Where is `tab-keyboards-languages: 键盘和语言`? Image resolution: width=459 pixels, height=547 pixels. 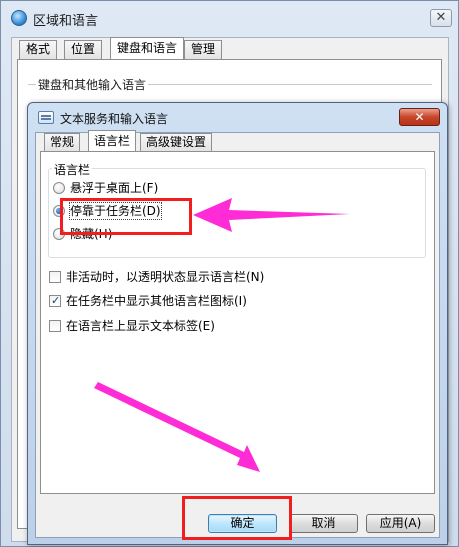
tab-keyboards-languages: 键盘和语言 is located at coordinates (147, 48).